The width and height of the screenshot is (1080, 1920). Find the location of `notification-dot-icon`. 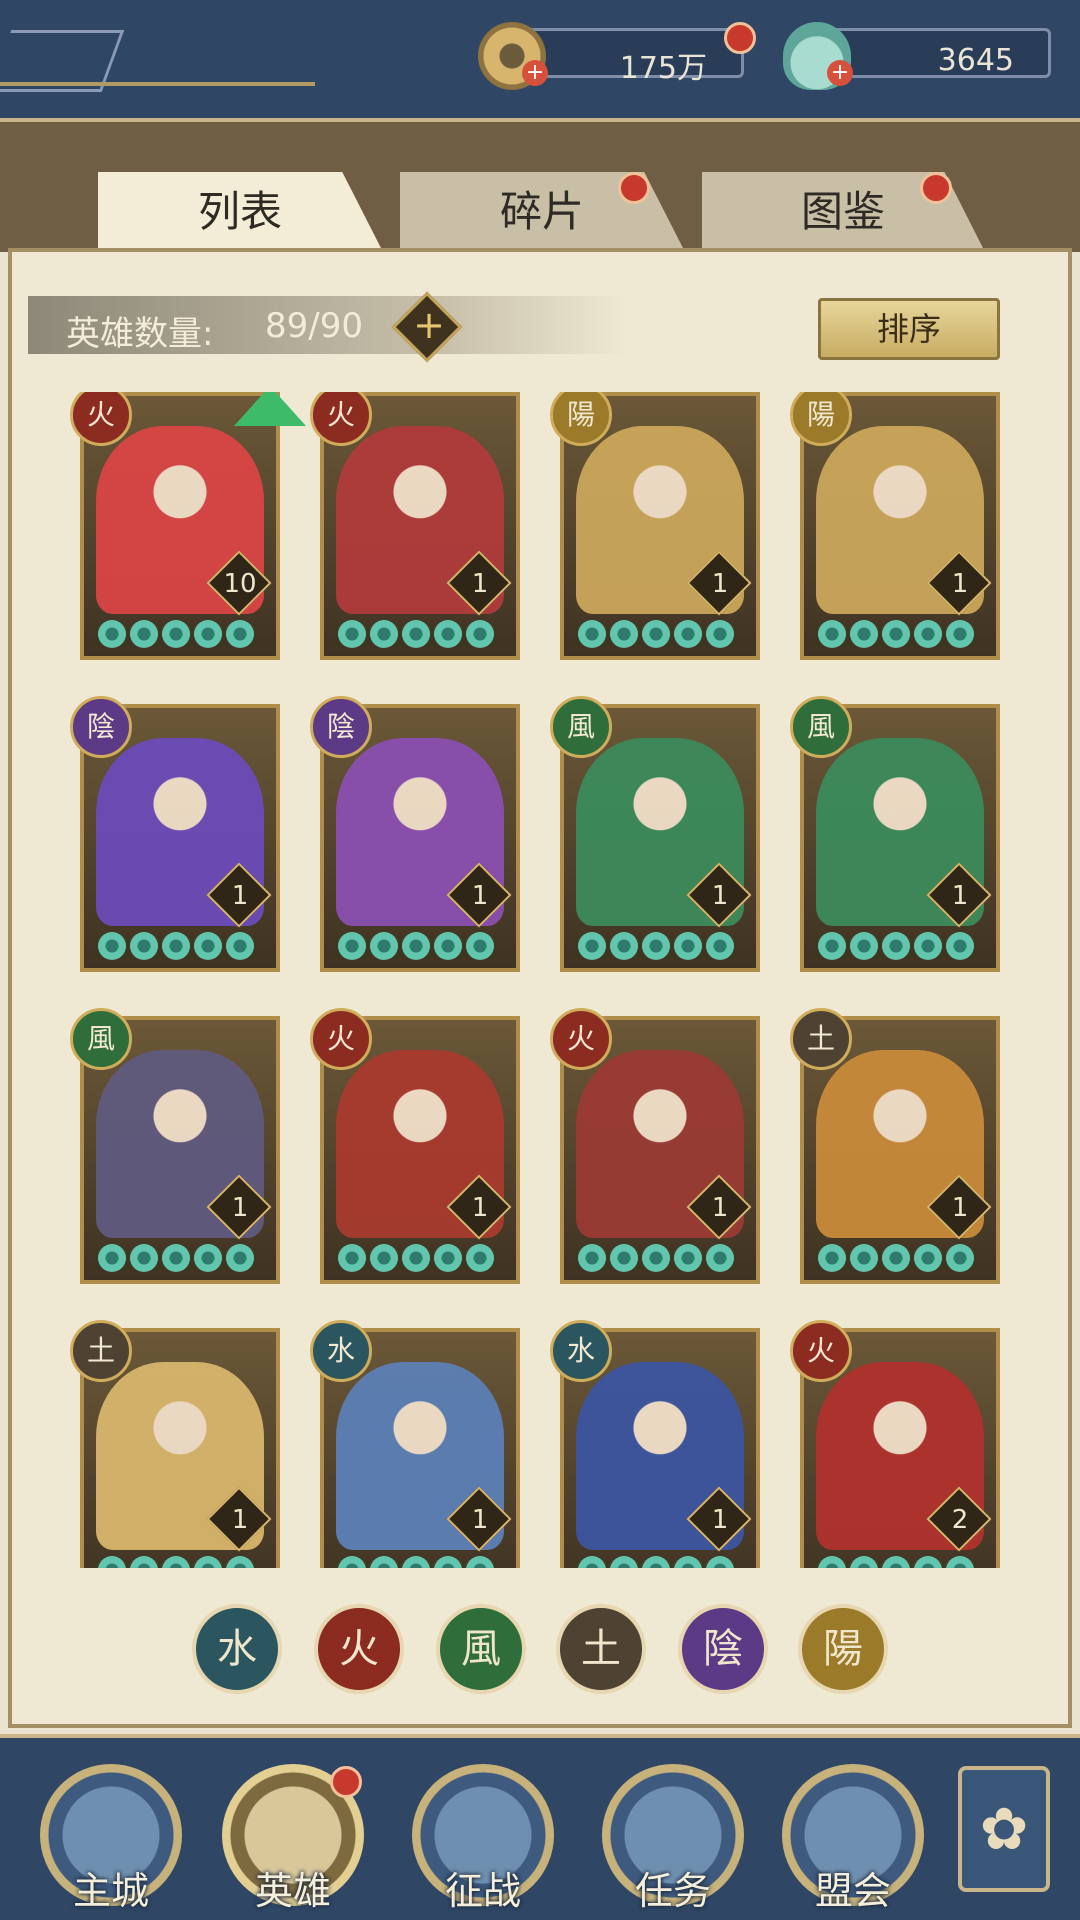

notification-dot-icon is located at coordinates (740, 38).